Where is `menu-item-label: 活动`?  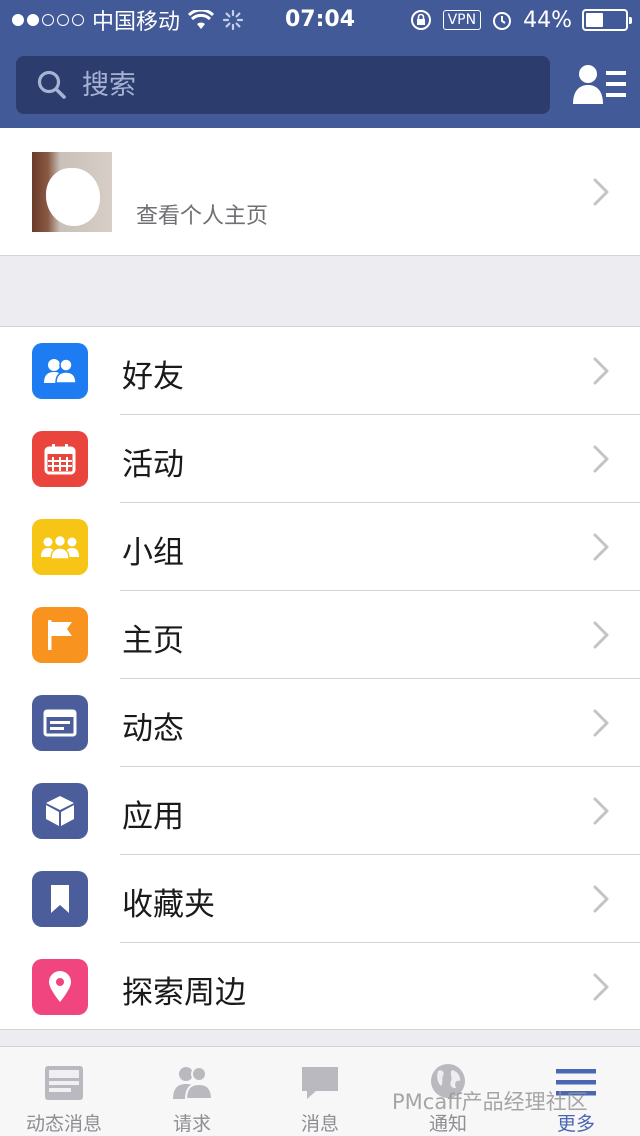 menu-item-label: 活动 is located at coordinates (153, 465).